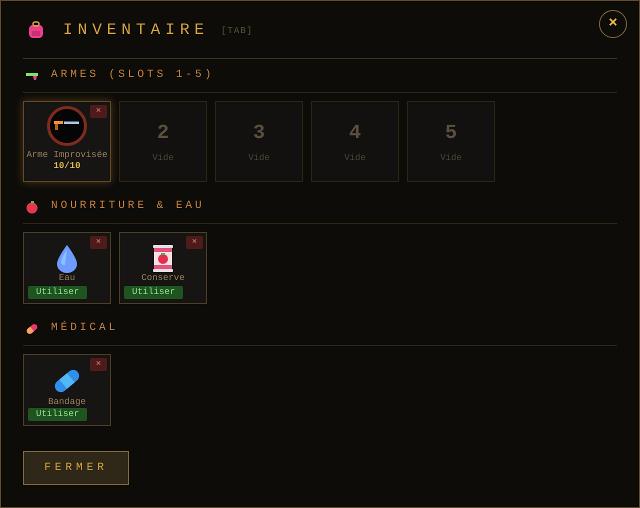 The height and width of the screenshot is (508, 640). What do you see at coordinates (32, 75) in the screenshot?
I see `pistol-icon` at bounding box center [32, 75].